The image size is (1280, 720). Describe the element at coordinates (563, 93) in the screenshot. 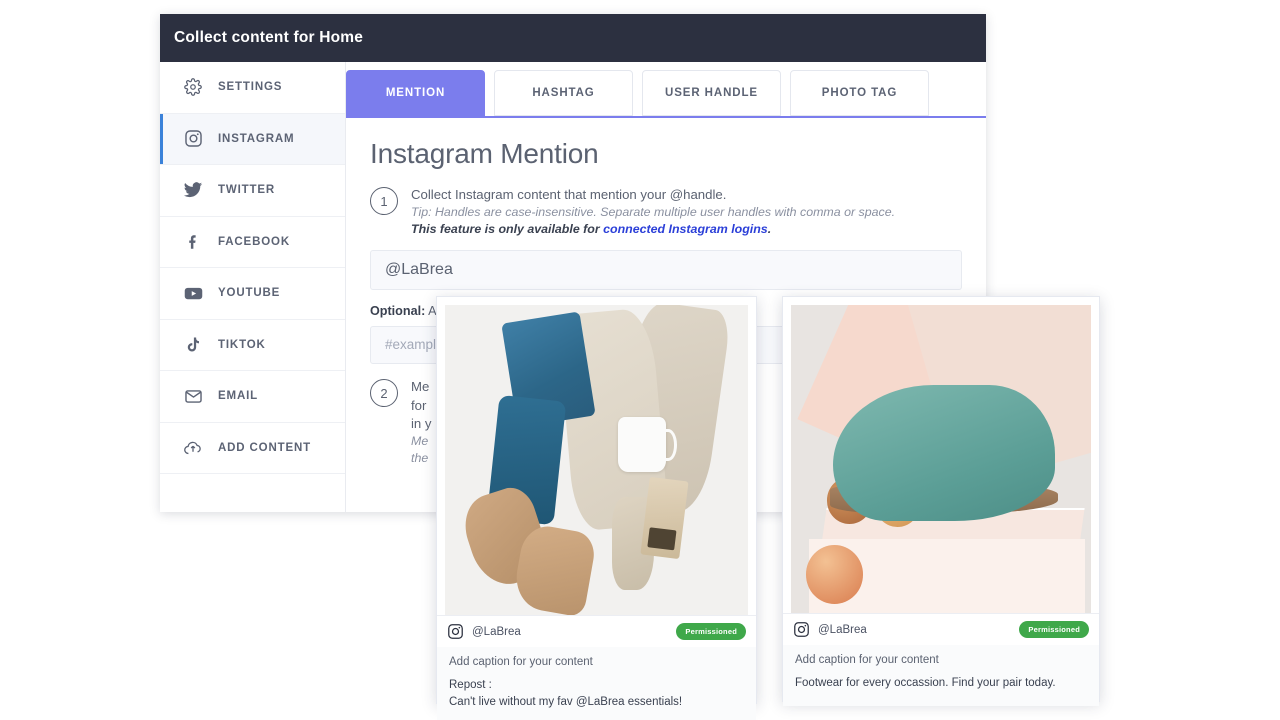

I see `tab-hashtag: HASHTAG` at that location.